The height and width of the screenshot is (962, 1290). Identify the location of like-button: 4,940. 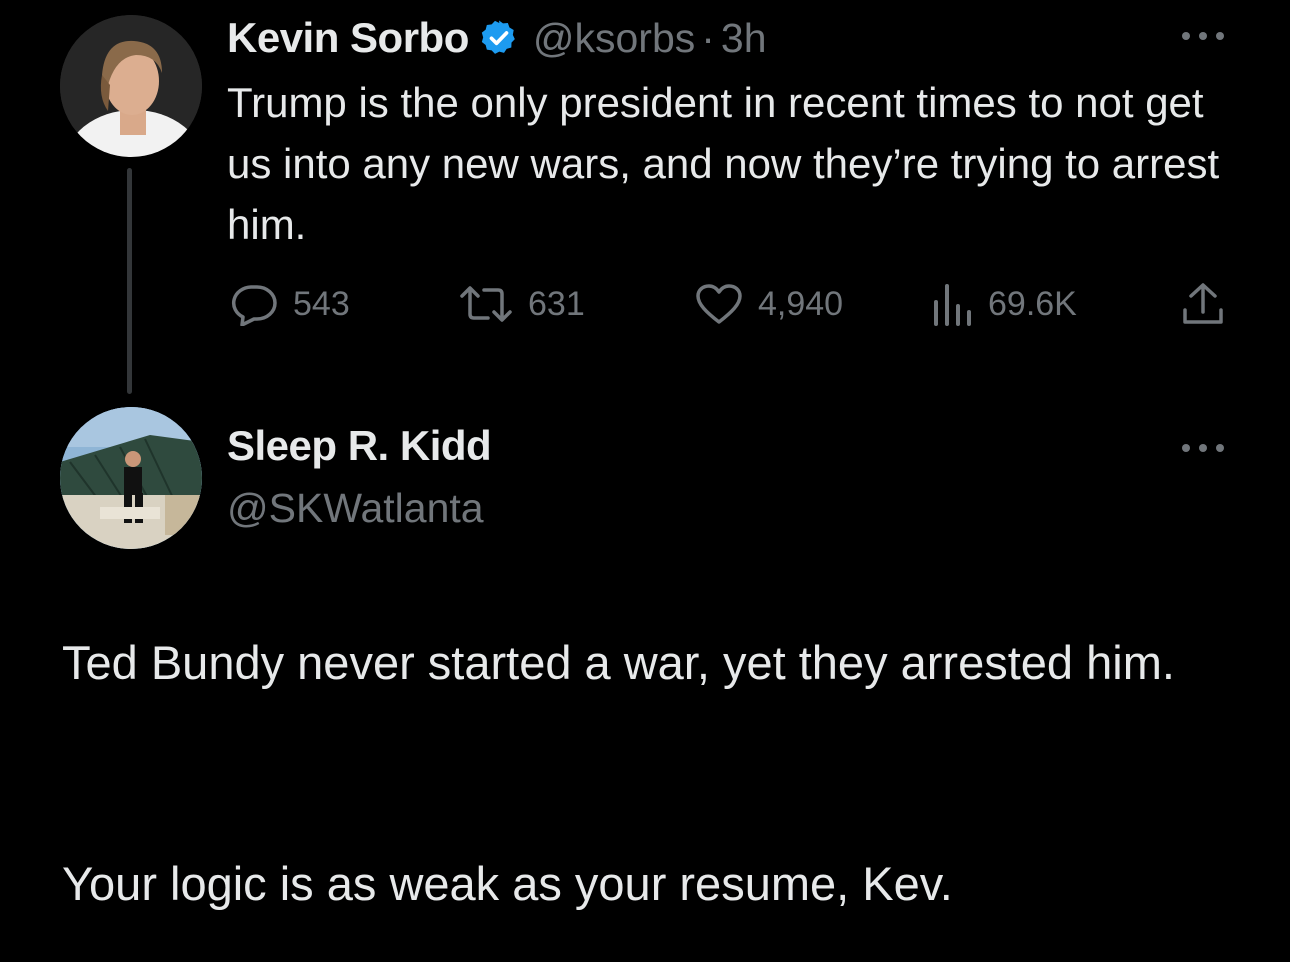
(768, 304).